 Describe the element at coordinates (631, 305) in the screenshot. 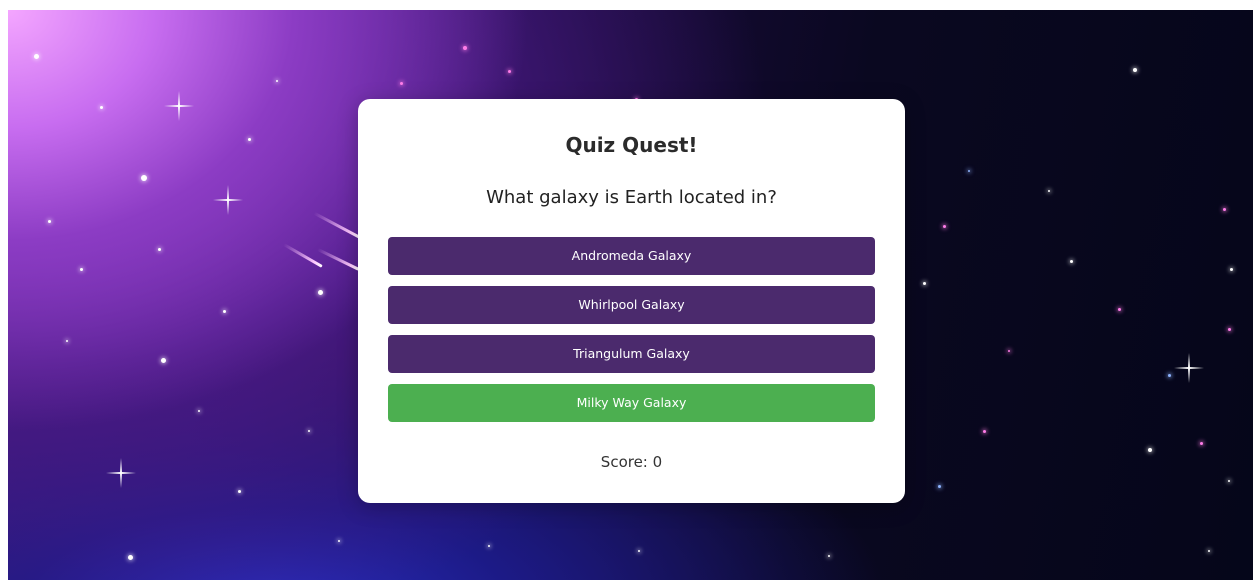

I see `answer-button-whirlpool: Whirlpool Galaxy` at that location.